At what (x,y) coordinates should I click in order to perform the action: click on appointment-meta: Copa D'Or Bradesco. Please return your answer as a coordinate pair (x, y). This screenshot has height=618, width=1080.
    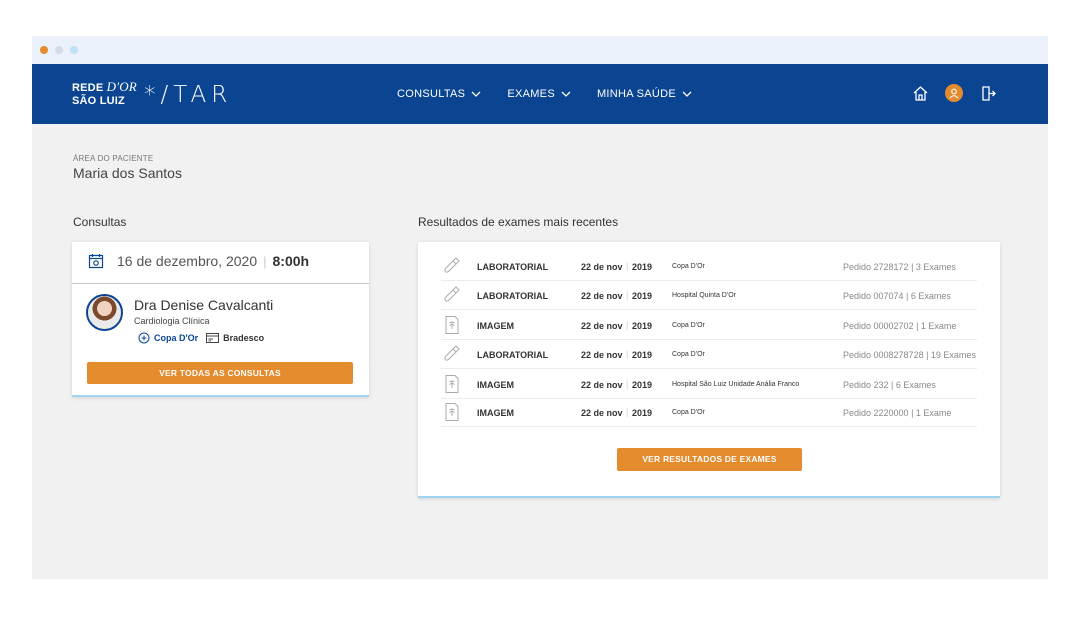
    Looking at the image, I should click on (201, 338).